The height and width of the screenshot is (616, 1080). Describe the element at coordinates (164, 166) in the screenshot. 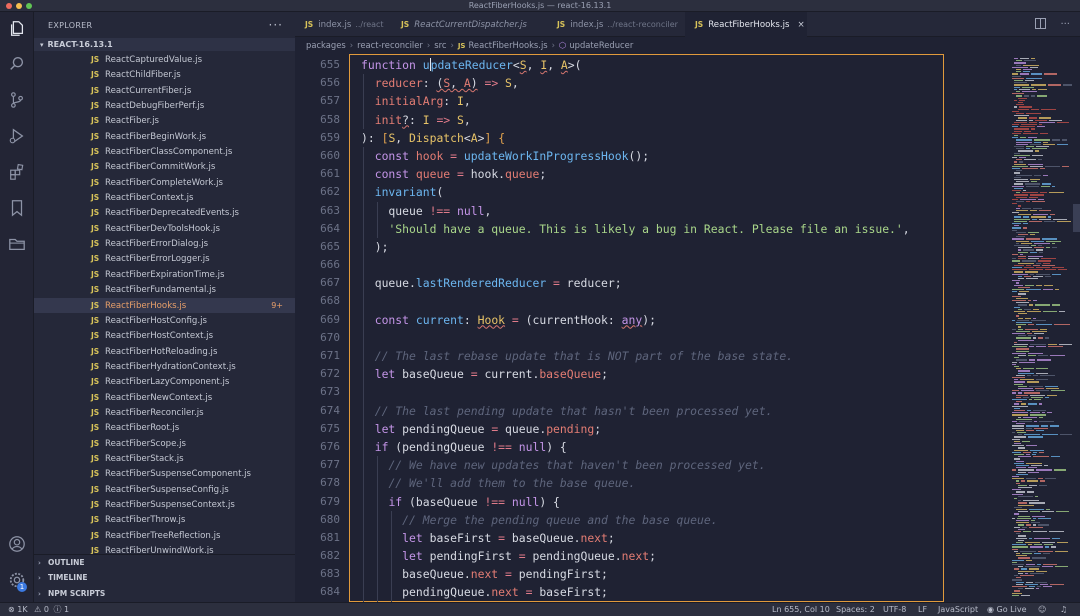

I see `file-item: JS ReactFiberCommitWork.js` at that location.